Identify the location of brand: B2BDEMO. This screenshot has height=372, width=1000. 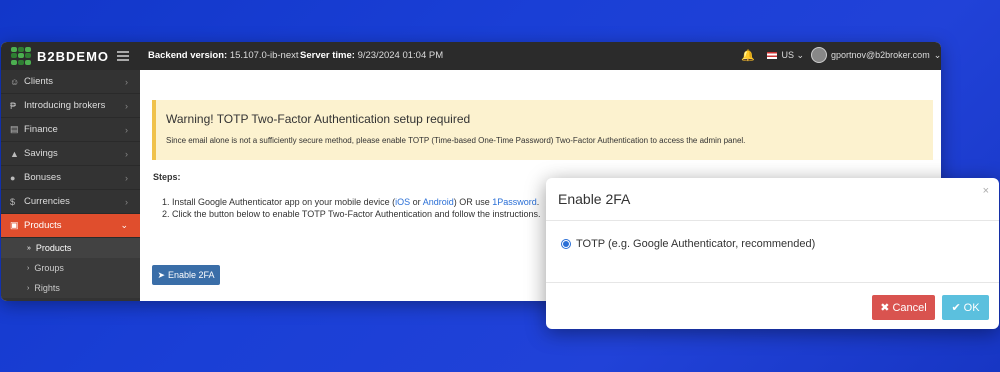
(60, 56).